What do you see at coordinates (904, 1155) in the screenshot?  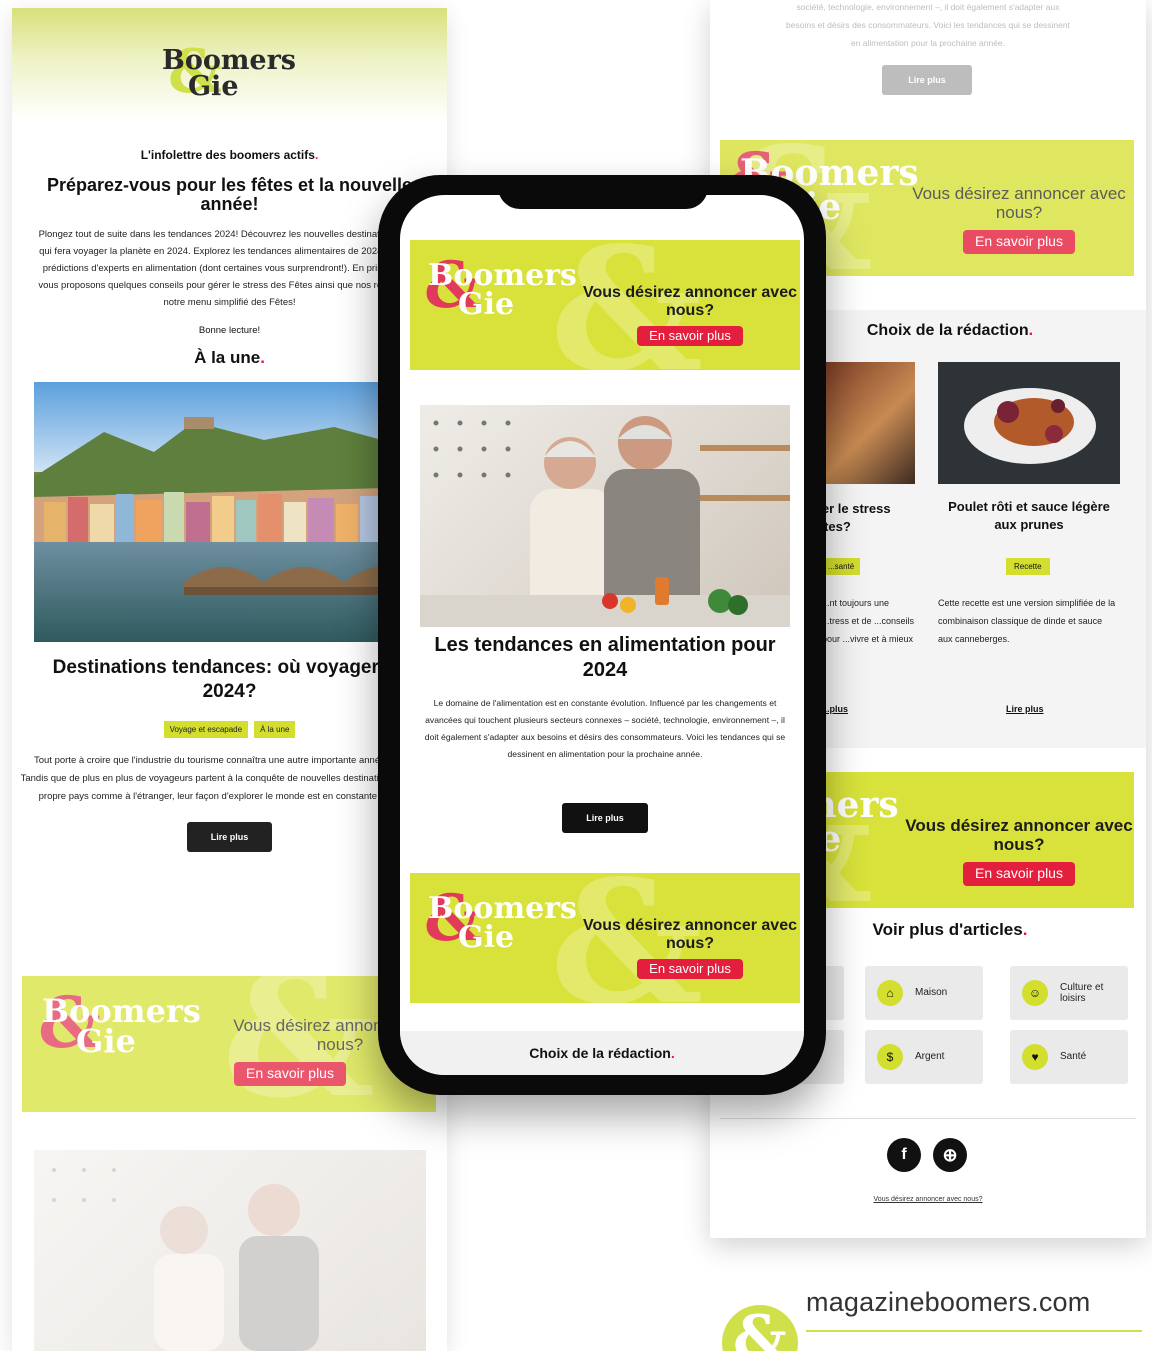 I see `facebook-icon: f` at bounding box center [904, 1155].